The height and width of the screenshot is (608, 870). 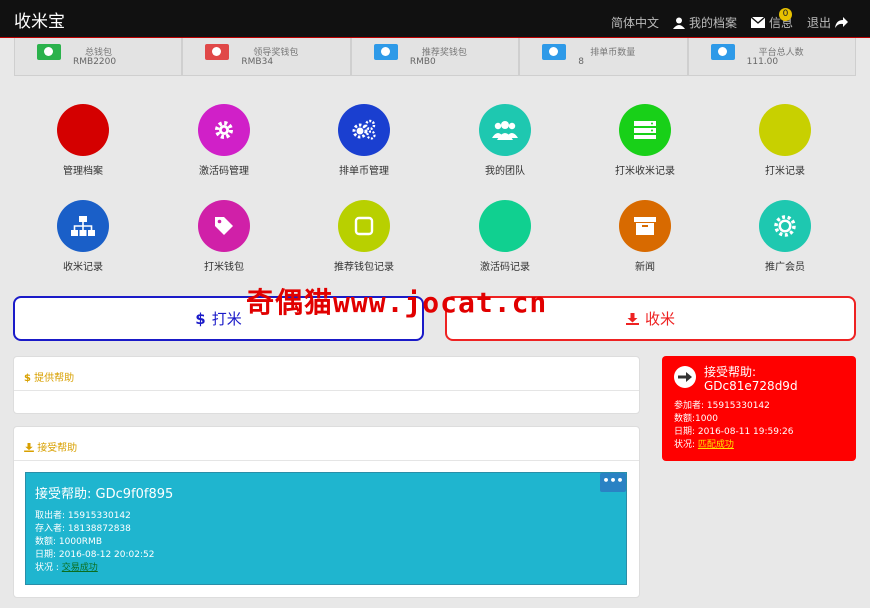 I want to click on tile-give-records: 打米记录, so click(x=785, y=144).